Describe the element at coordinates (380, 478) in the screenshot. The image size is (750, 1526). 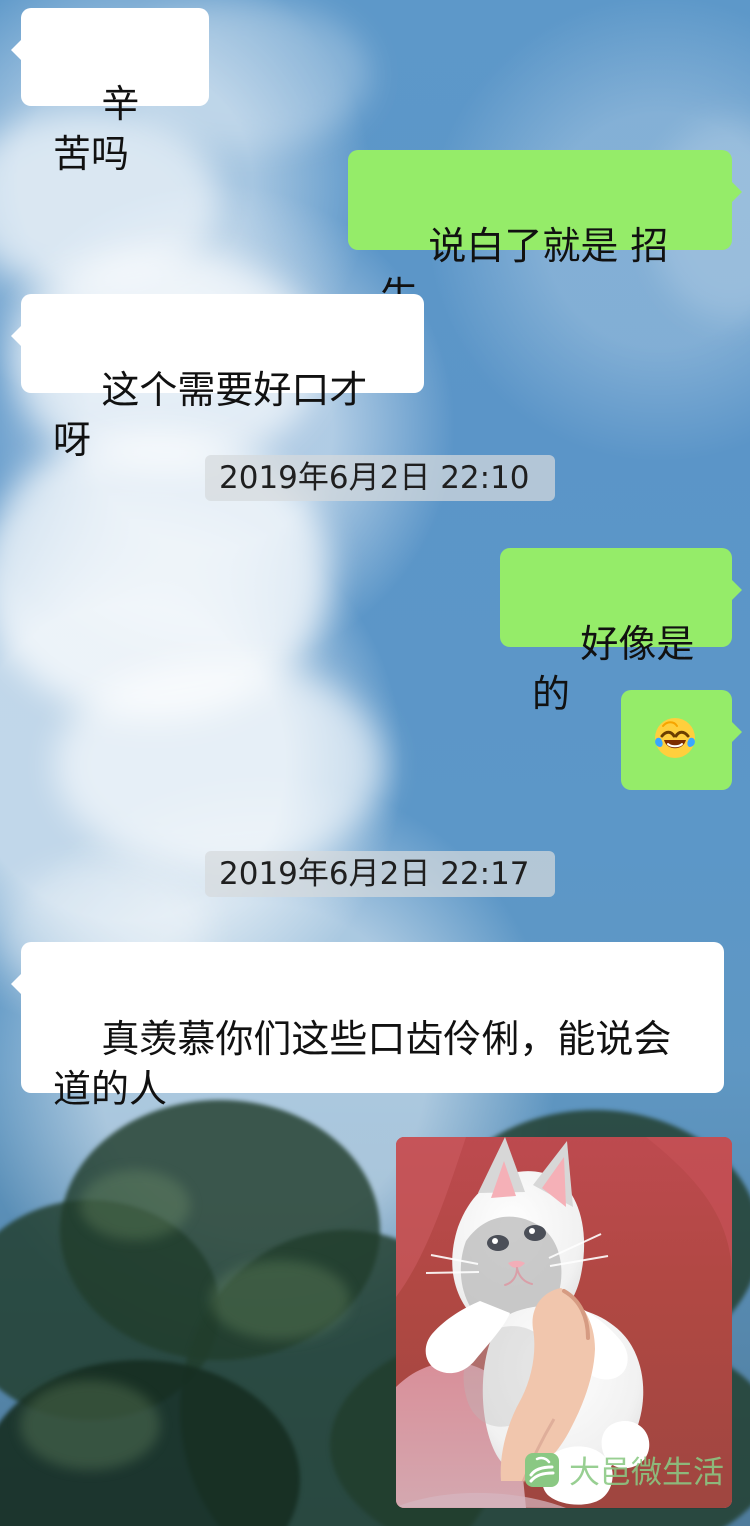
I see `timestamp-pill: 2019年6月2日 22:10` at that location.